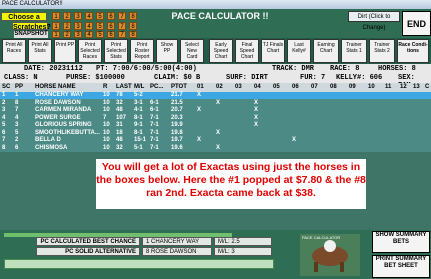 The width and height of the screenshot is (431, 279). Describe the element at coordinates (215, 125) in the screenshot. I see `table-row: 5 3 GLORIOUS SPRING 10 31 9-1 7-1 19.9 X` at that location.